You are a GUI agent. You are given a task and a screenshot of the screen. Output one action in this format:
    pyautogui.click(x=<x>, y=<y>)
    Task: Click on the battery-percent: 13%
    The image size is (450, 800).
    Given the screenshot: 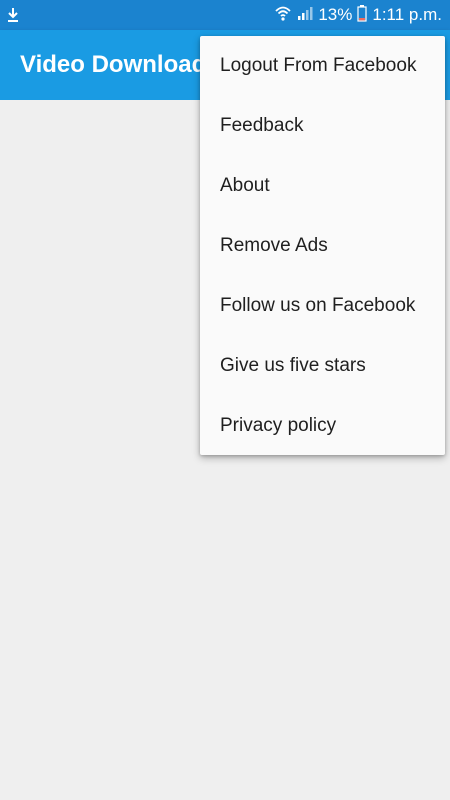 What is the action you would take?
    pyautogui.click(x=335, y=14)
    